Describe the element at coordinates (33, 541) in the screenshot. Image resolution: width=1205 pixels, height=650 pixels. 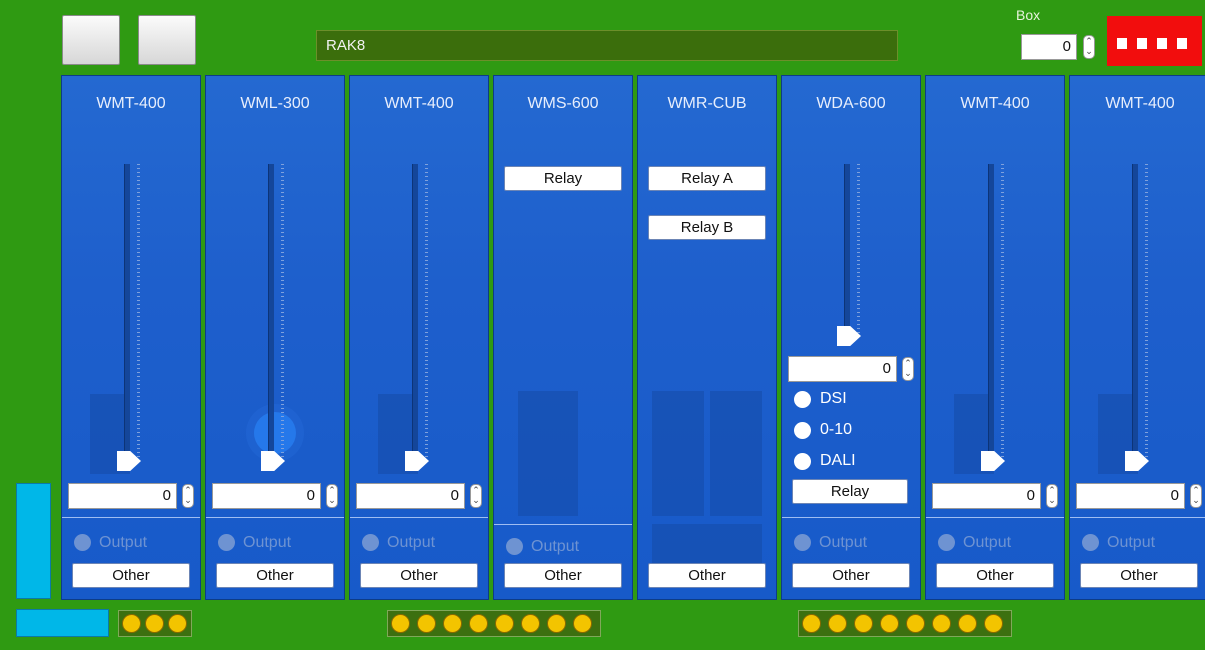
I see `side-connector-vertical` at that location.